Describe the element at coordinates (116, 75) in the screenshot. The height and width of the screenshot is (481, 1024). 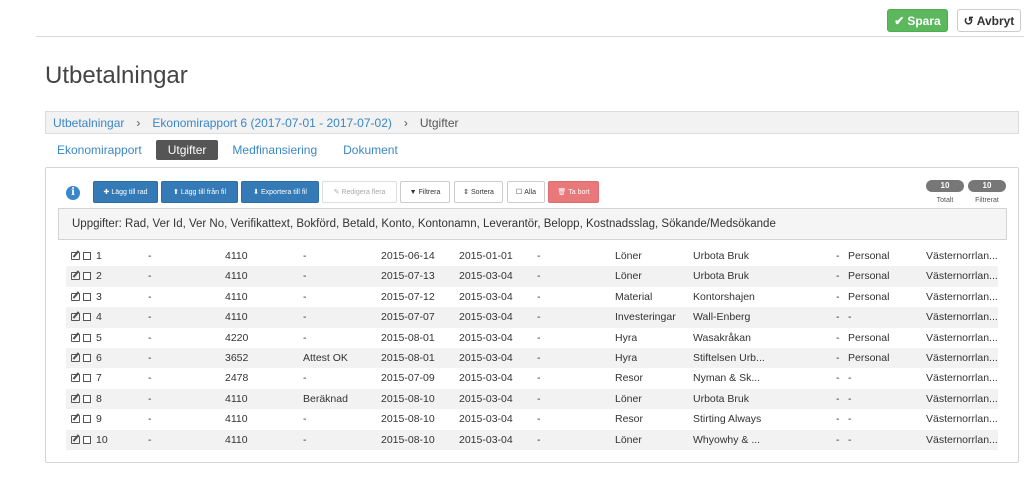
I see `page-title: Utbetalningar` at that location.